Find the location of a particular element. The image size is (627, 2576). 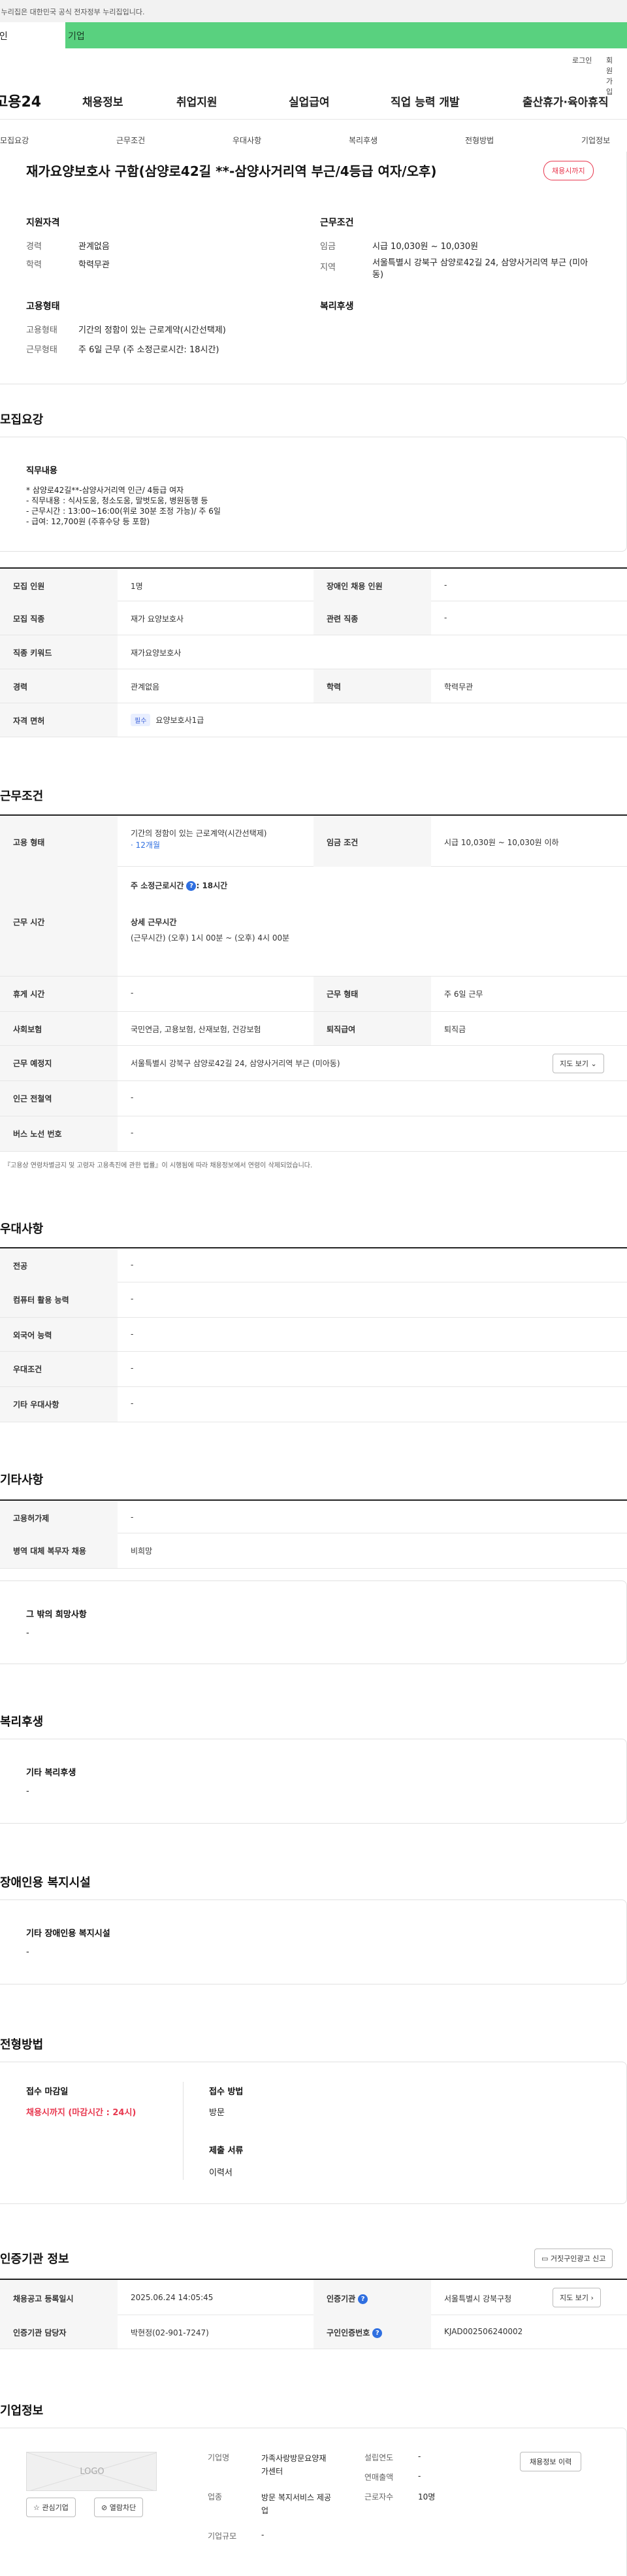

time-detail: (근무시간) (오후) 1시 00분 ~ (오후) 4시 00분 is located at coordinates (210, 938).